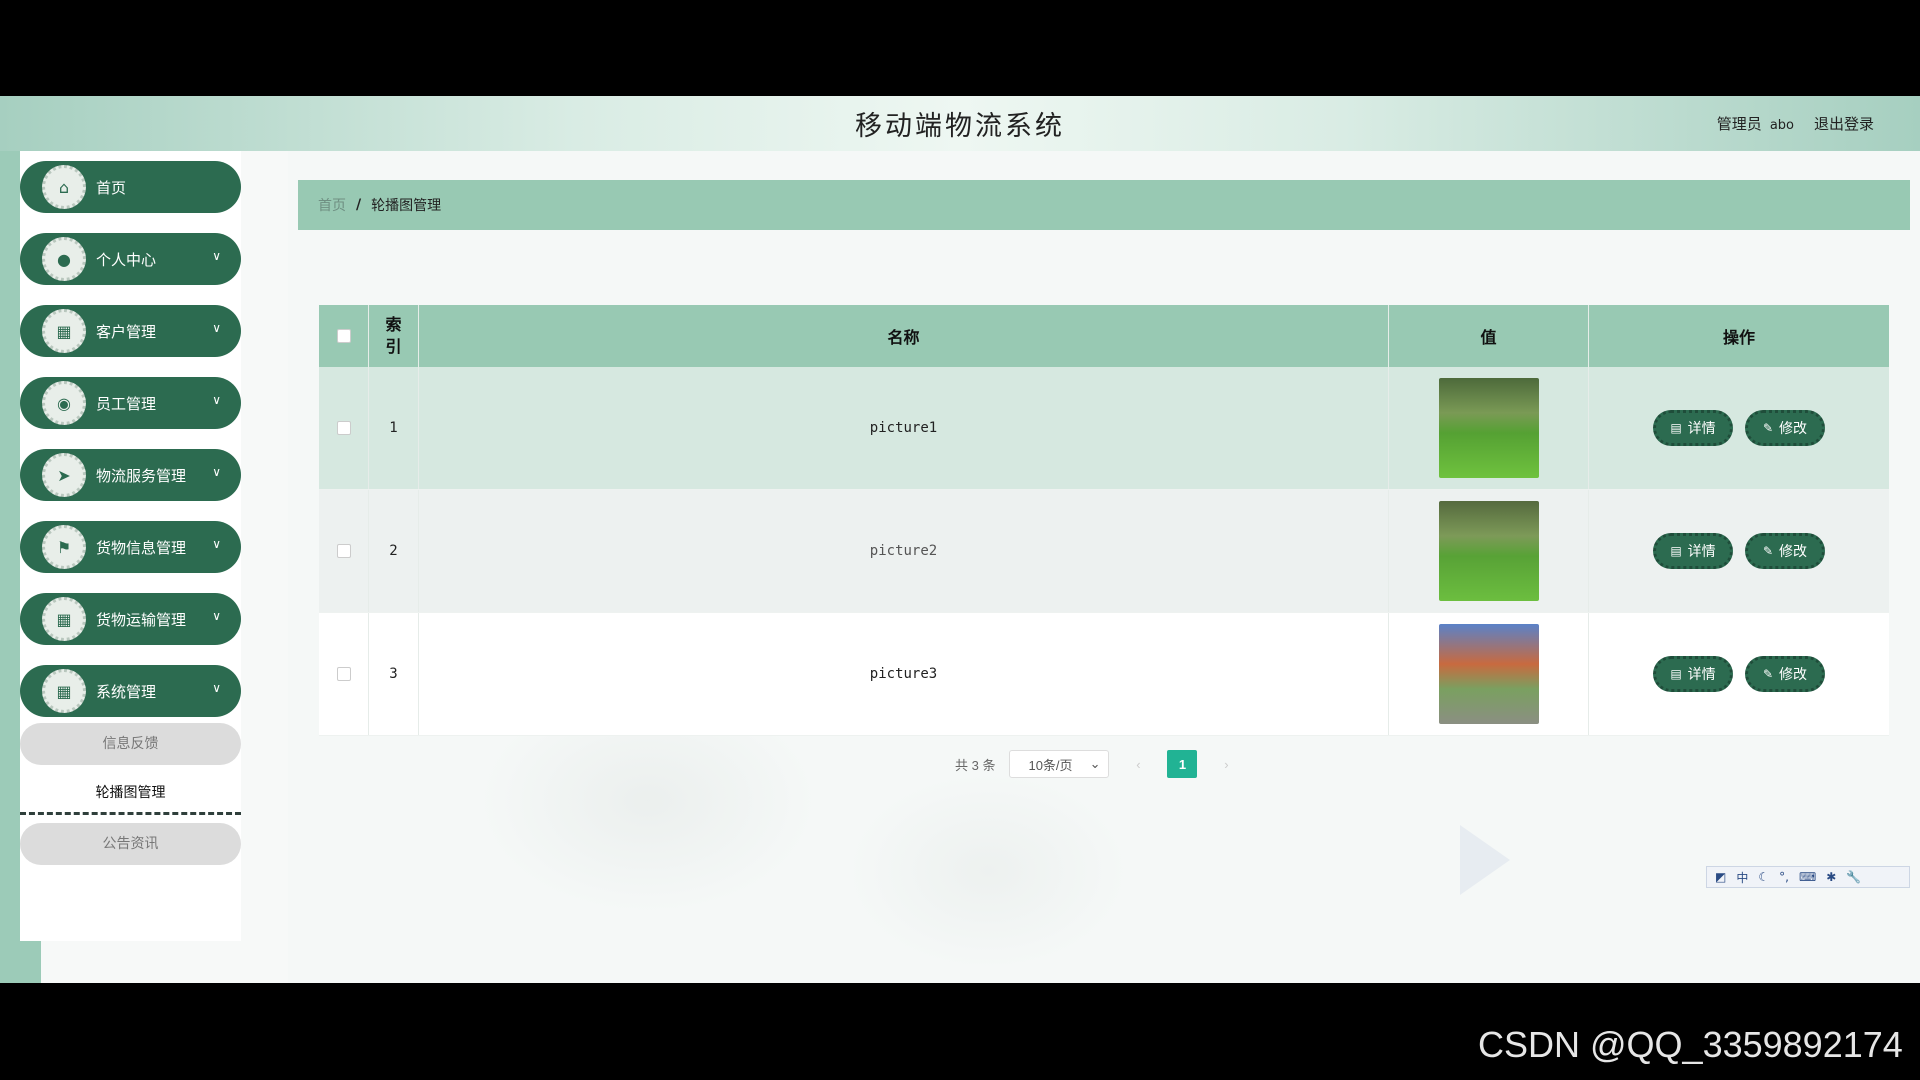  Describe the element at coordinates (130, 619) in the screenshot. I see `sidebar-item-goods-transport: ▦ 货物运输管理 ∨` at that location.